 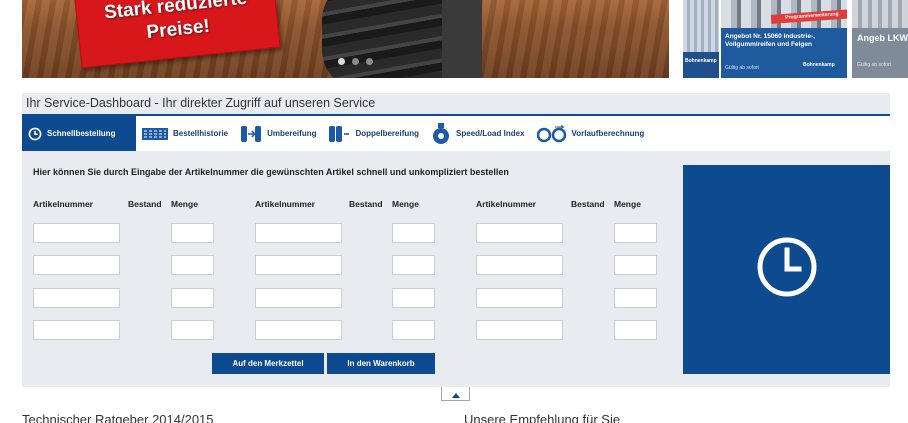 I want to click on tyre-change-icon, so click(x=251, y=134).